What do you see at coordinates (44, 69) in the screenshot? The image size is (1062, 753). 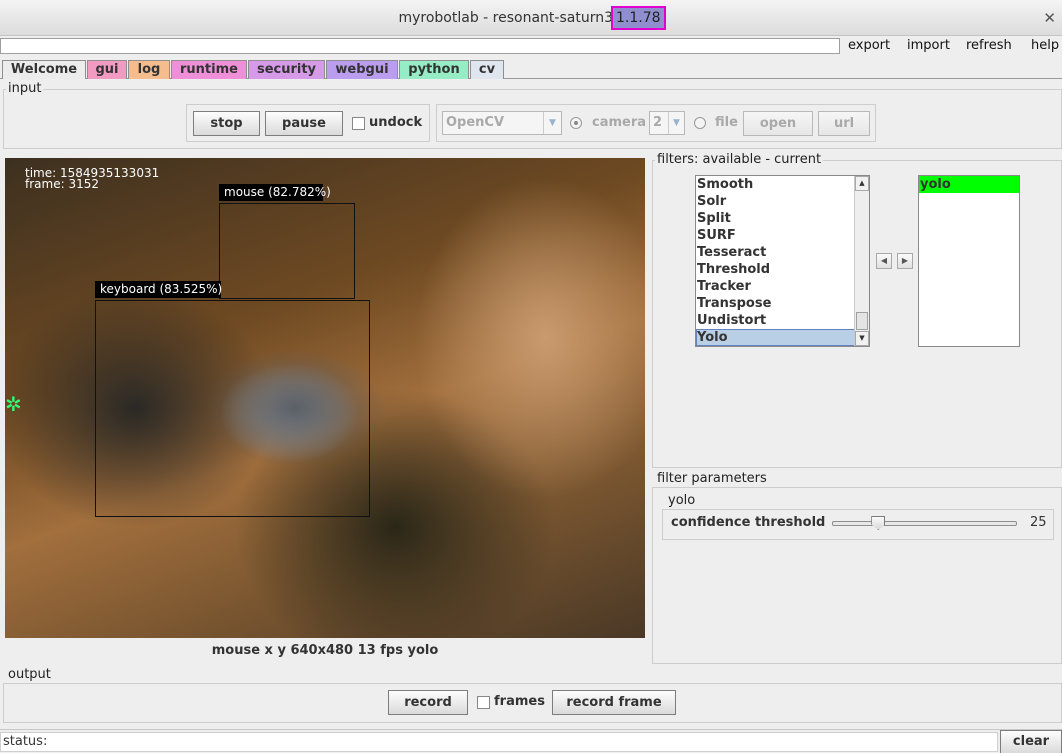 I see `tab-welcome: Welcome` at bounding box center [44, 69].